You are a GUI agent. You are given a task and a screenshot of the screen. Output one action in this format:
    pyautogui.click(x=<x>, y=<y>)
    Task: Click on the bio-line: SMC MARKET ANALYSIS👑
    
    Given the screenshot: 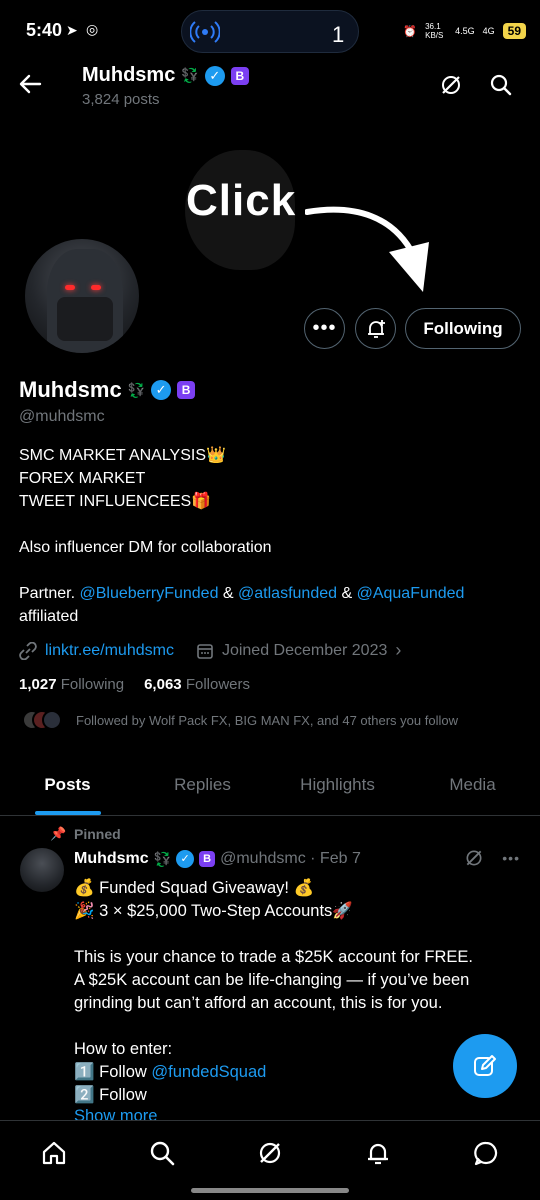 What is the action you would take?
    pyautogui.click(x=122, y=455)
    